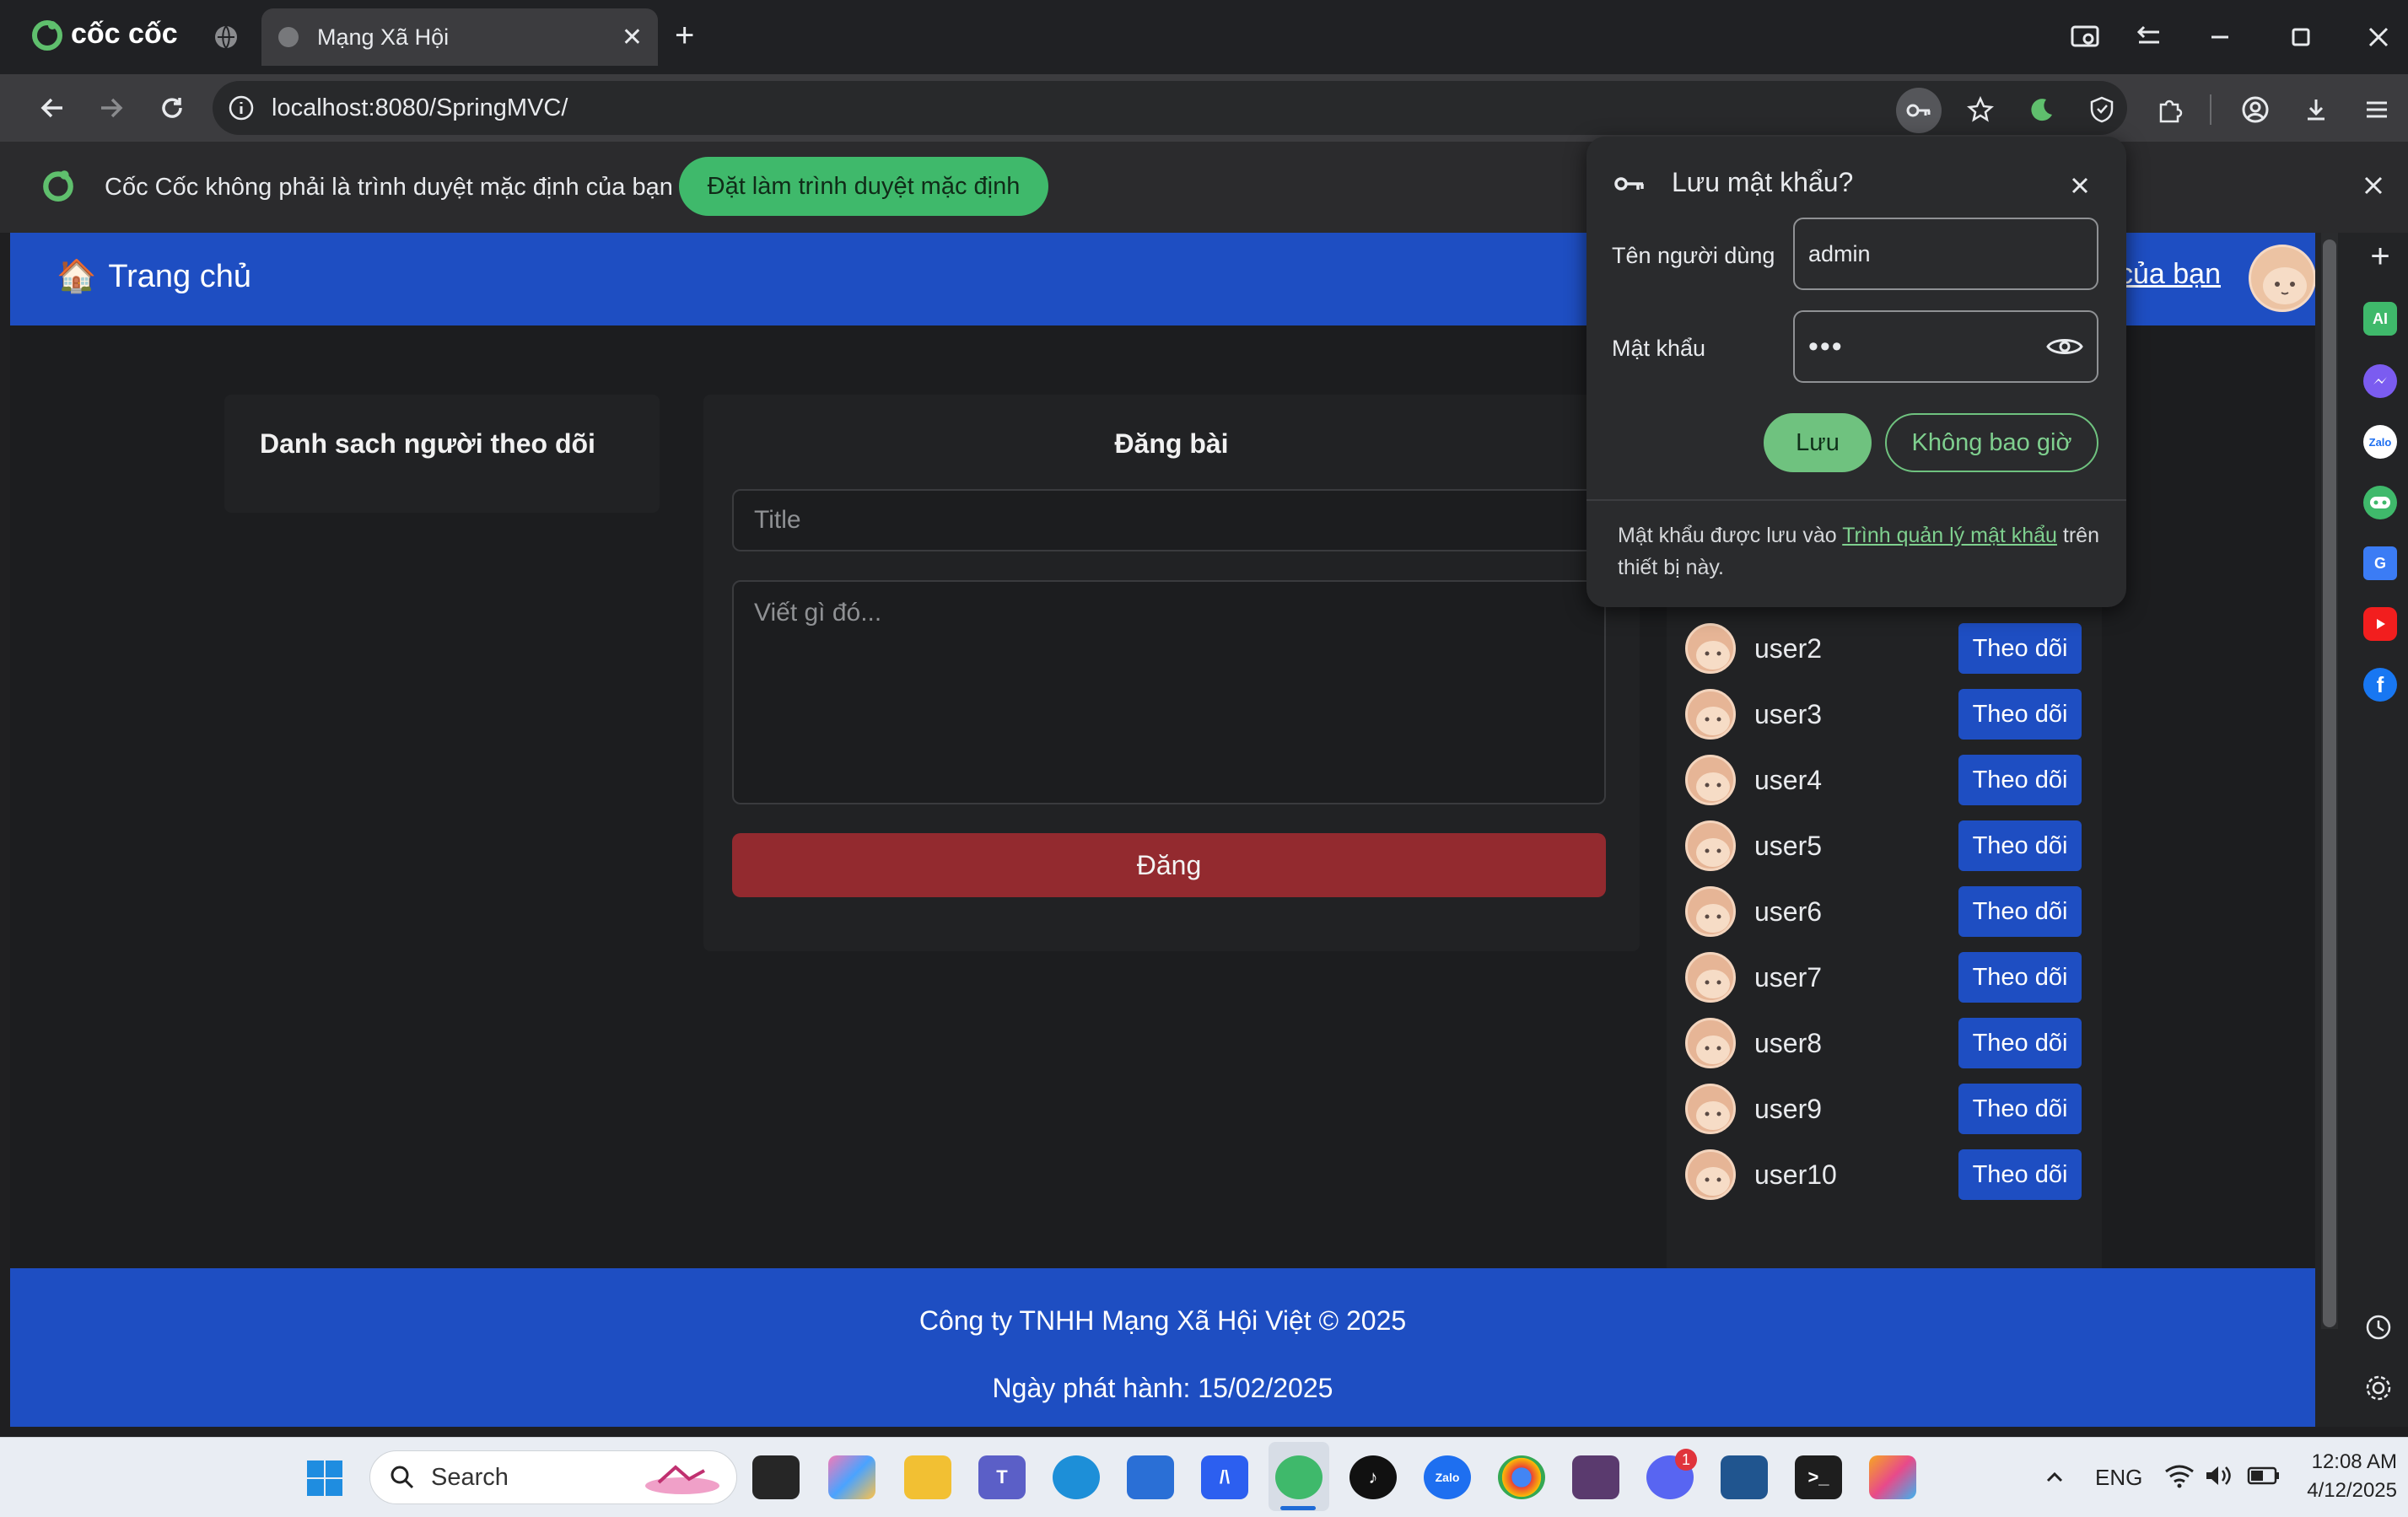 Image resolution: width=2408 pixels, height=1517 pixels. I want to click on facebook-icon: f, so click(2380, 685).